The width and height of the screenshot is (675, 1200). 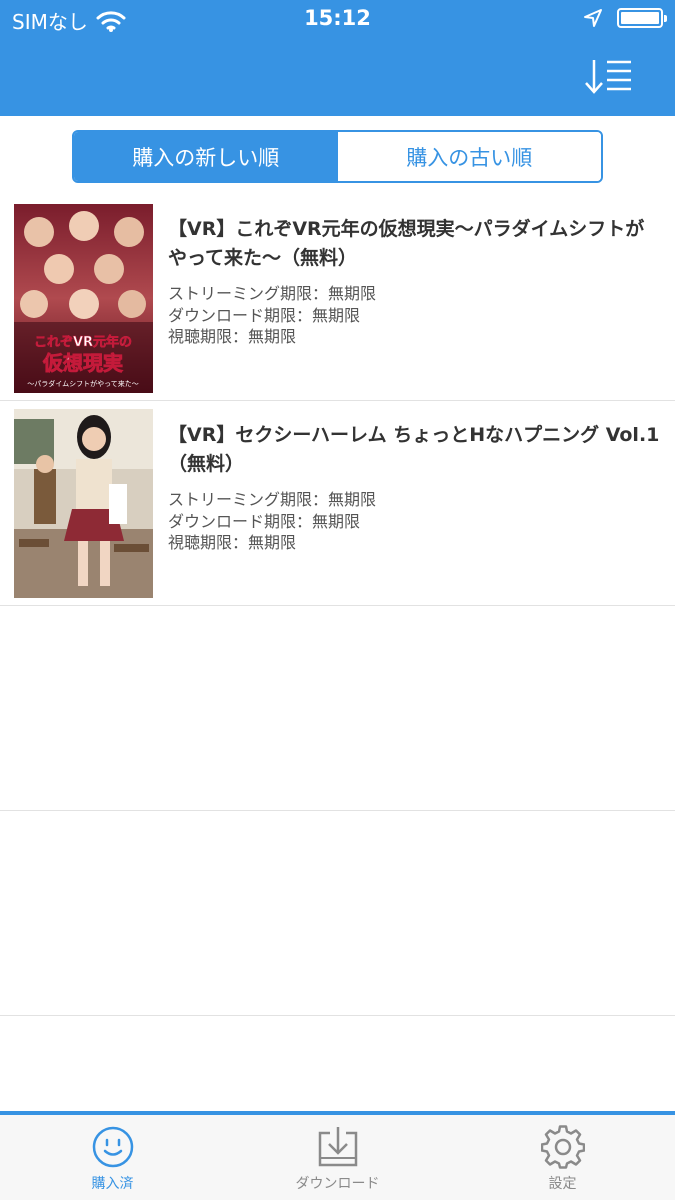 What do you see at coordinates (562, 1147) in the screenshot?
I see `gear-icon` at bounding box center [562, 1147].